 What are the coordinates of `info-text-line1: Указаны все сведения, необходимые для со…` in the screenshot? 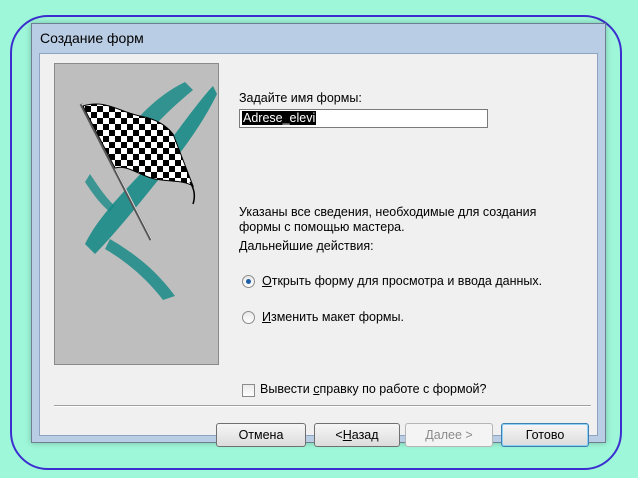 It's located at (388, 212).